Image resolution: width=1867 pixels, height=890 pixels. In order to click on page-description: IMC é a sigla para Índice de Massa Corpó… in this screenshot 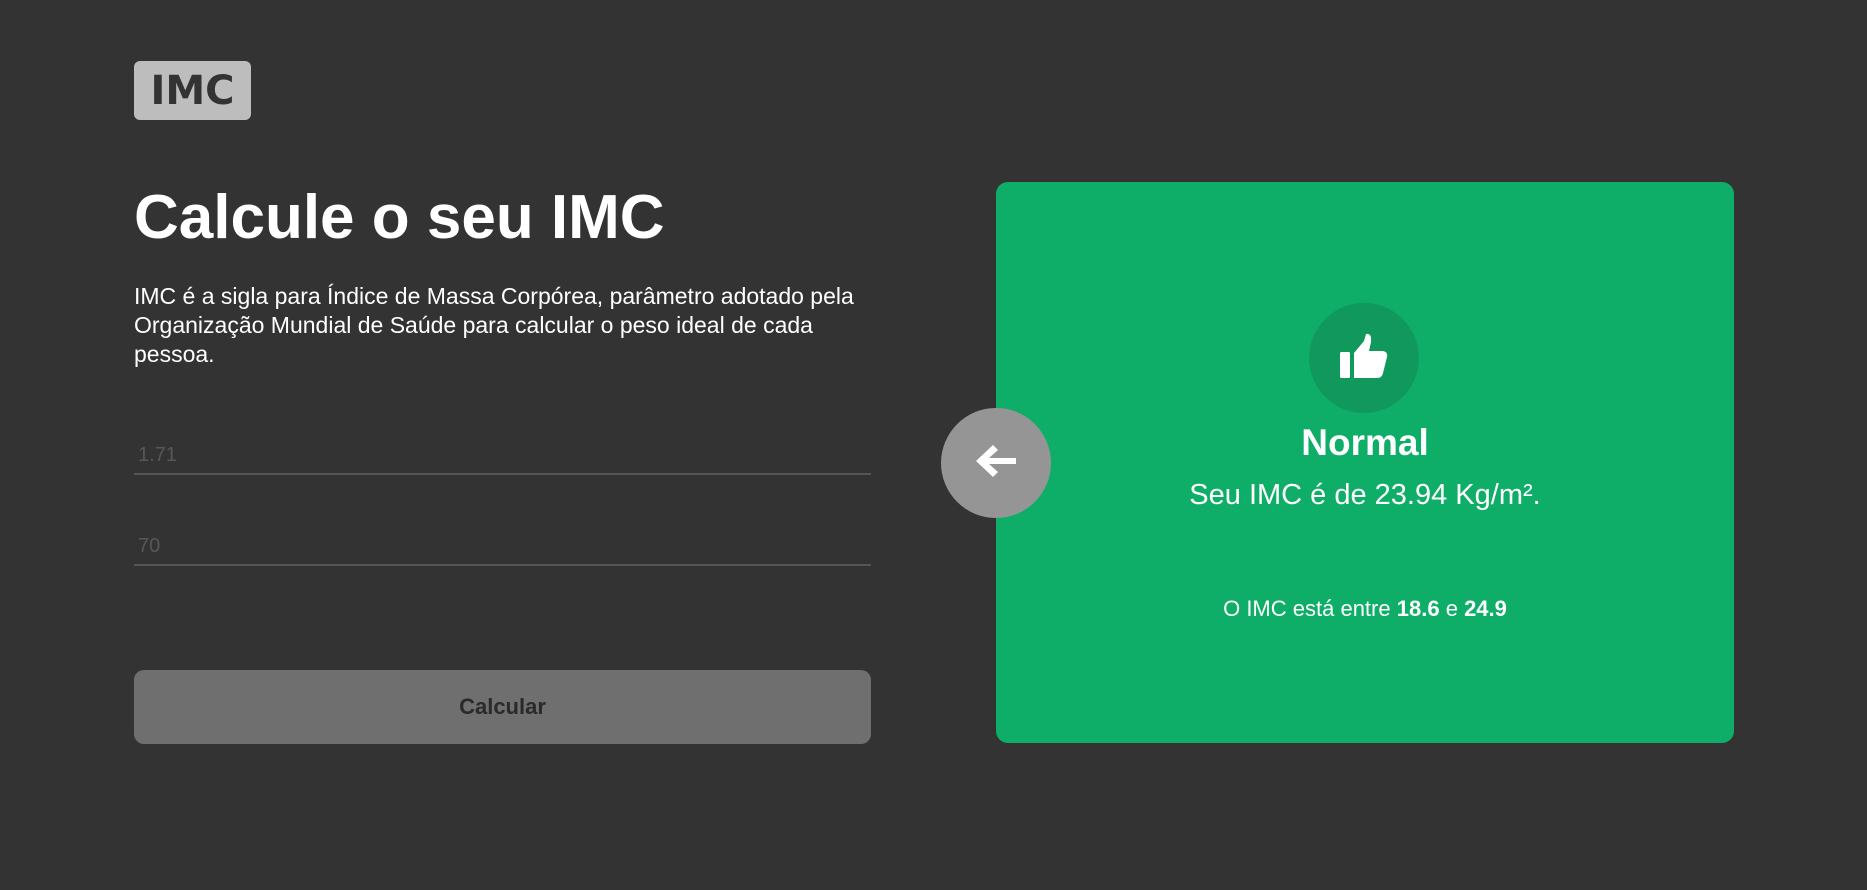, I will do `click(494, 325)`.